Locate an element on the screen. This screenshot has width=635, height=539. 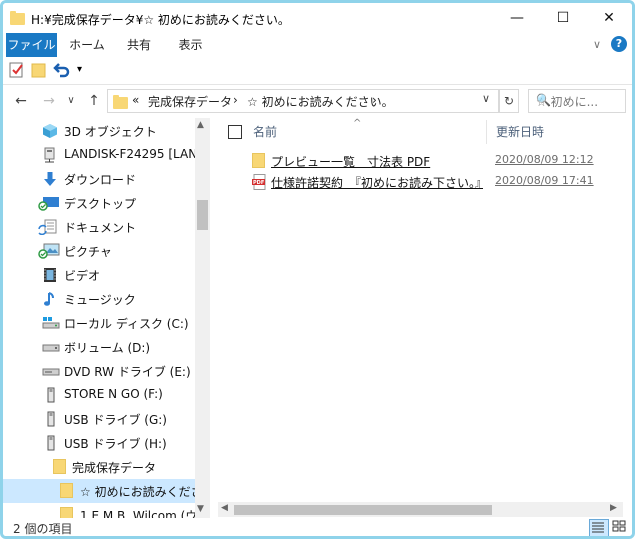
nav-item-label: ビデオ is located at coordinates (82, 276).